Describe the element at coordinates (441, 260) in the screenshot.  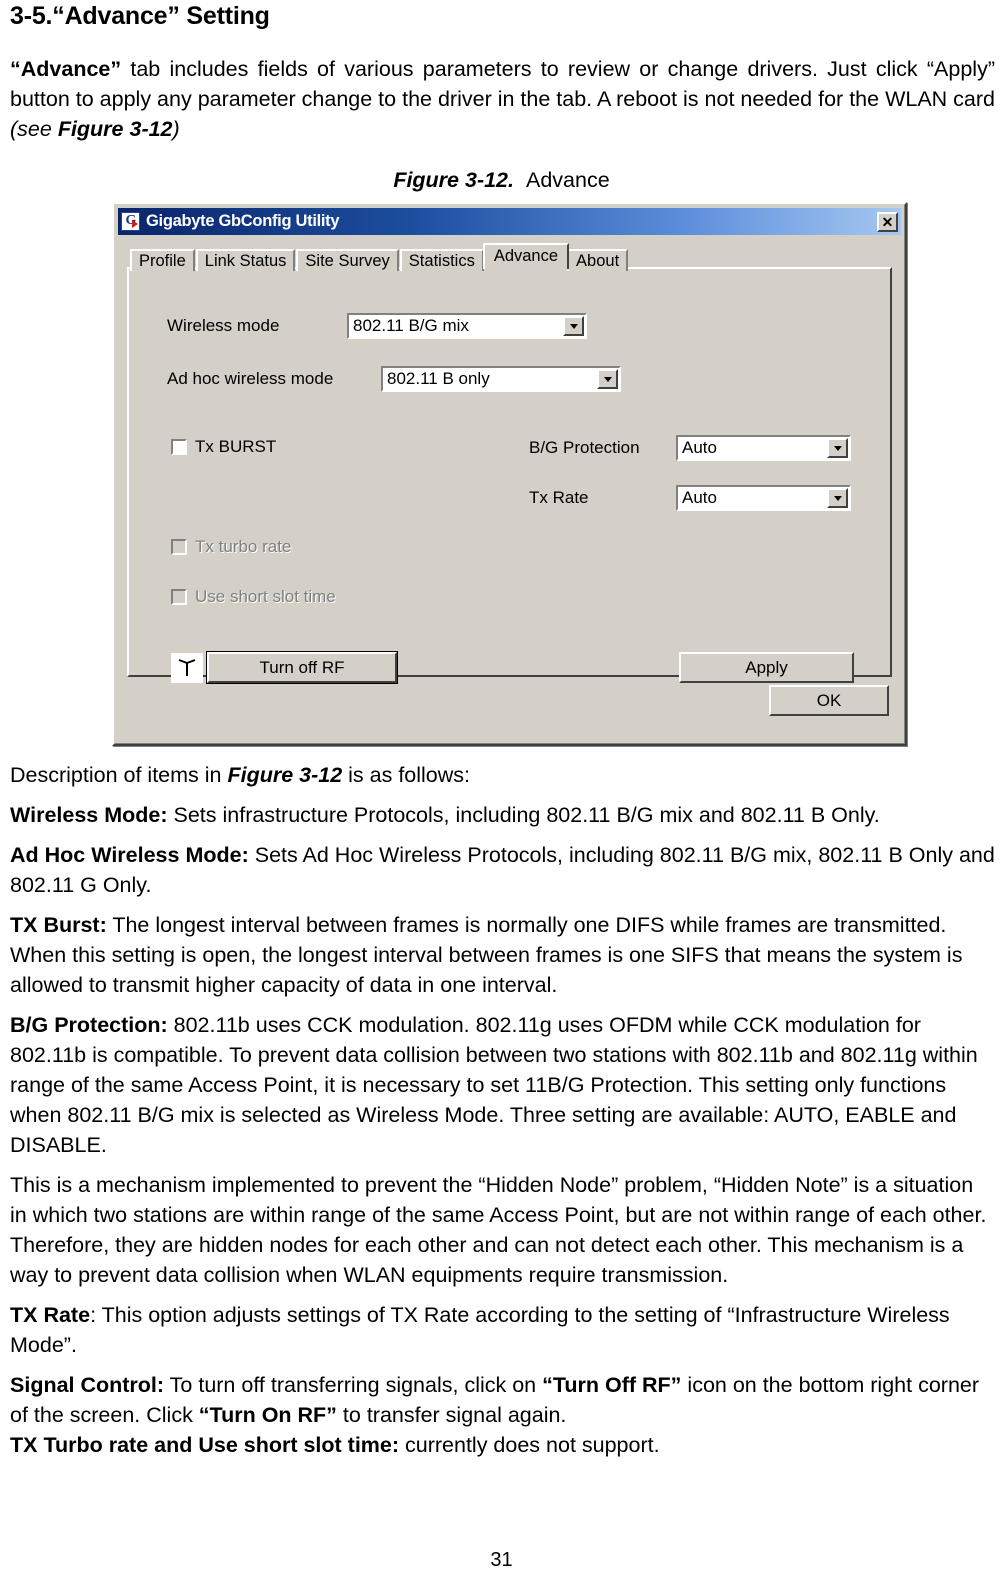
I see `tab-statistics: Statistics` at that location.